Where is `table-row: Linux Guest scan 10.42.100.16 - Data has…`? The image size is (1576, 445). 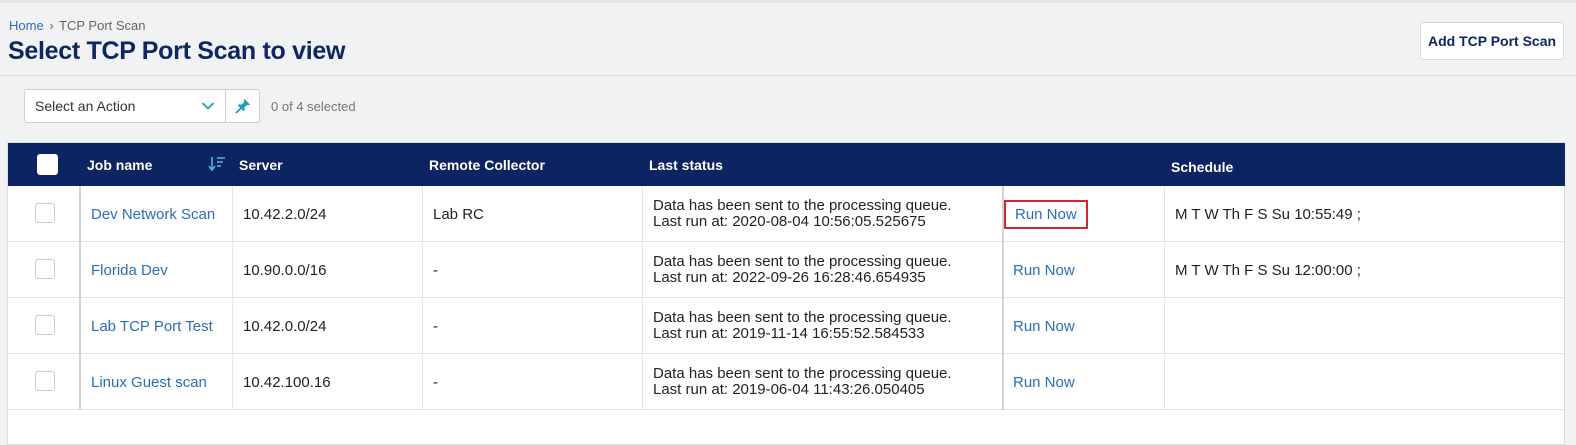
table-row: Linux Guest scan 10.42.100.16 - Data has… is located at coordinates (786, 382).